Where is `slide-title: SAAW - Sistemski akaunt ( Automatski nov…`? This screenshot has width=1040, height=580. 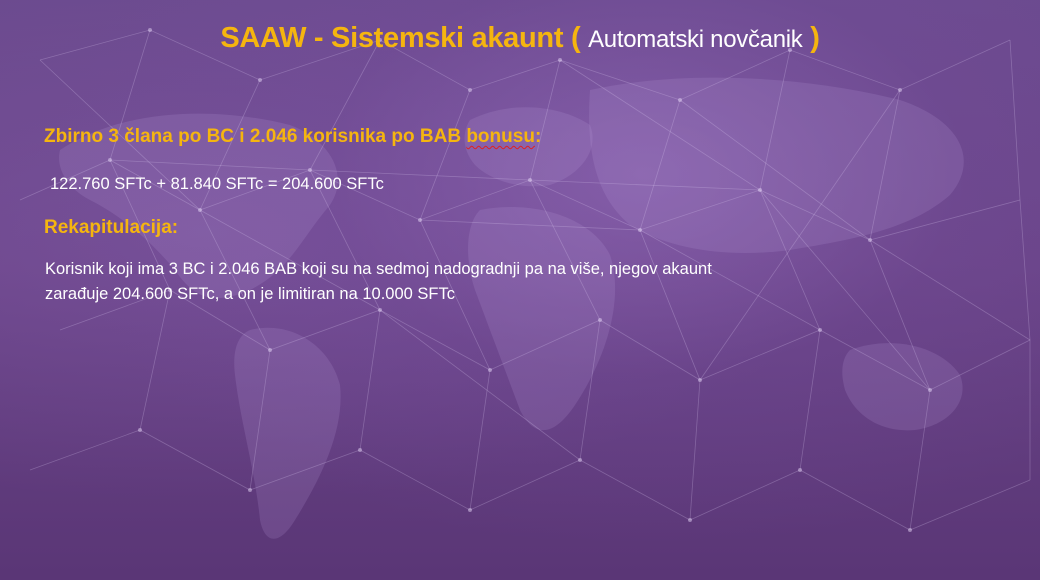 slide-title: SAAW - Sistemski akaunt ( Automatski nov… is located at coordinates (520, 38).